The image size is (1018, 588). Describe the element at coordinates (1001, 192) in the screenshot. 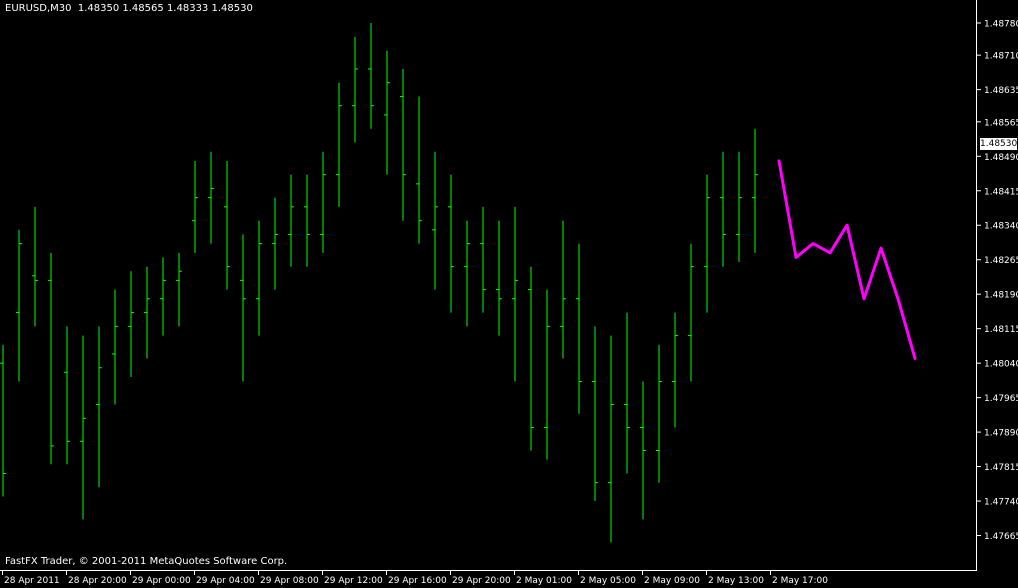

I see `y-tick-label: 1.48415` at that location.